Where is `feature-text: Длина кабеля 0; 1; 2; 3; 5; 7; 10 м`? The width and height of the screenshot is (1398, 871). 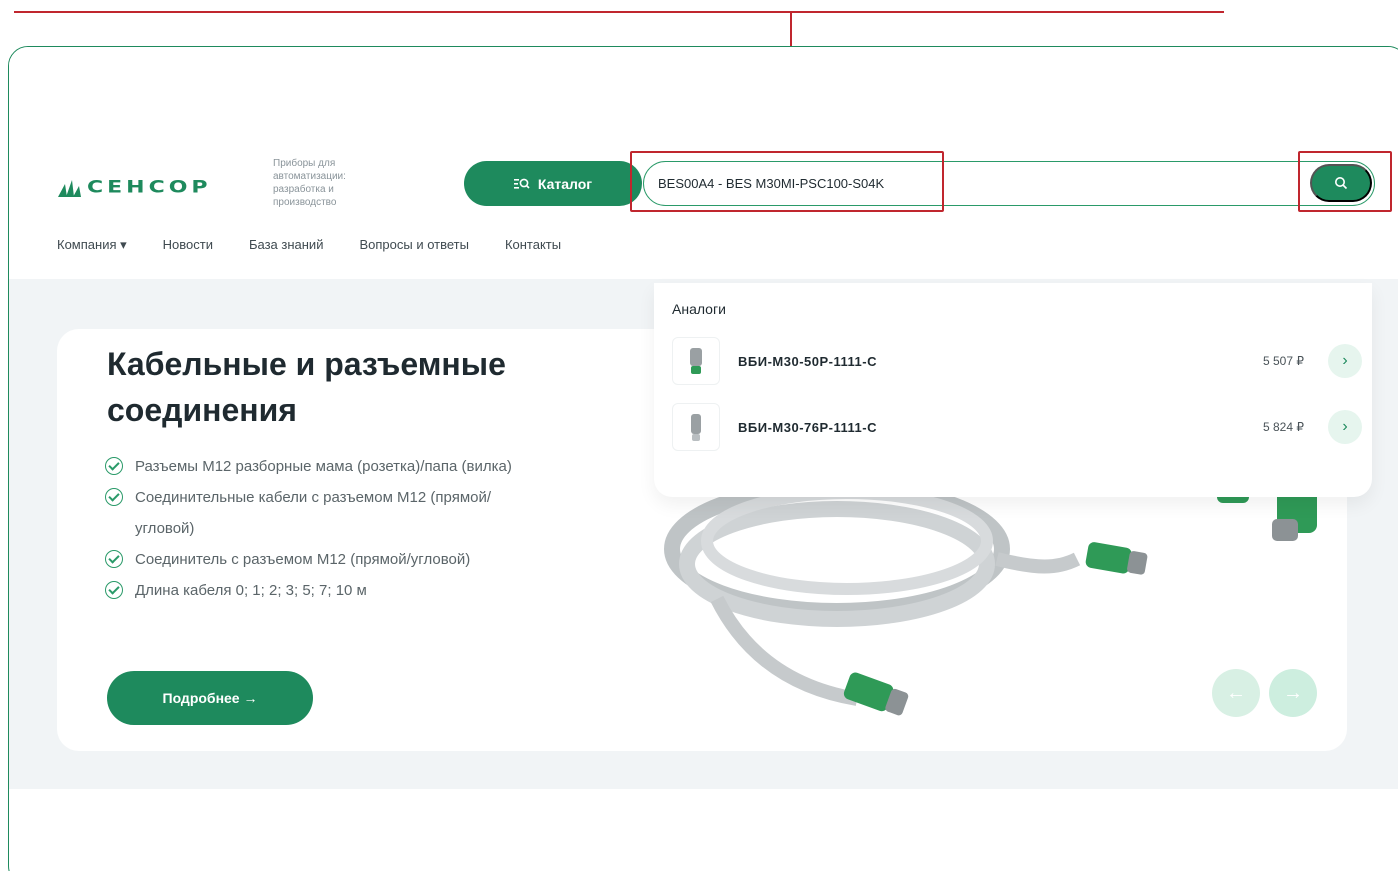
feature-text: Длина кабеля 0; 1; 2; 3; 5; 7; 10 м is located at coordinates (251, 590).